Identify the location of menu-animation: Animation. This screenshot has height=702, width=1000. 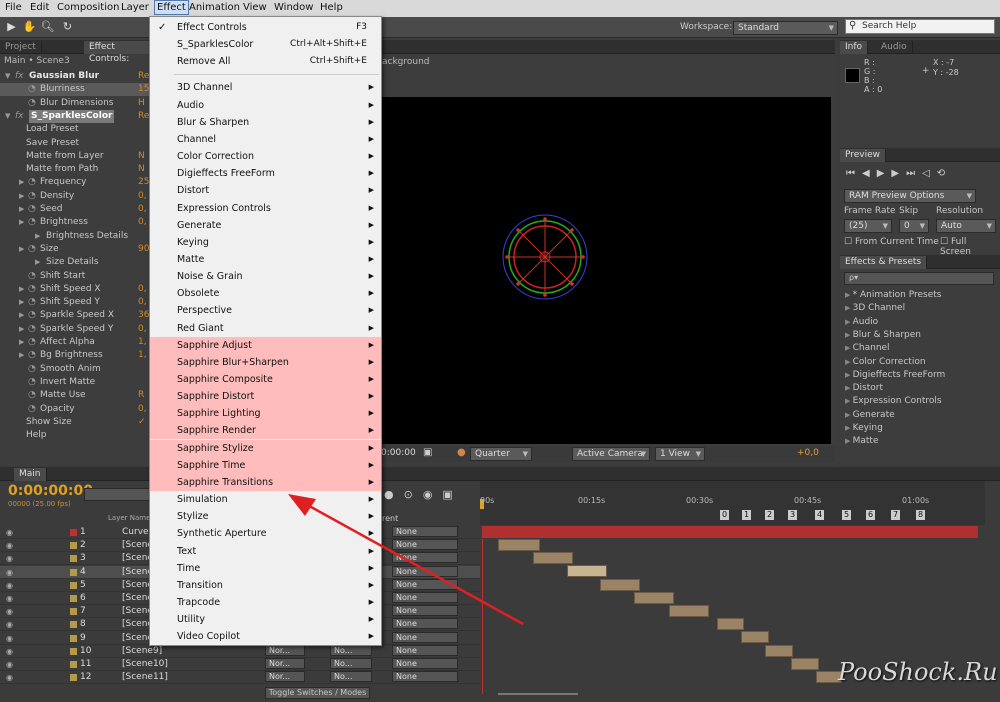
(214, 7).